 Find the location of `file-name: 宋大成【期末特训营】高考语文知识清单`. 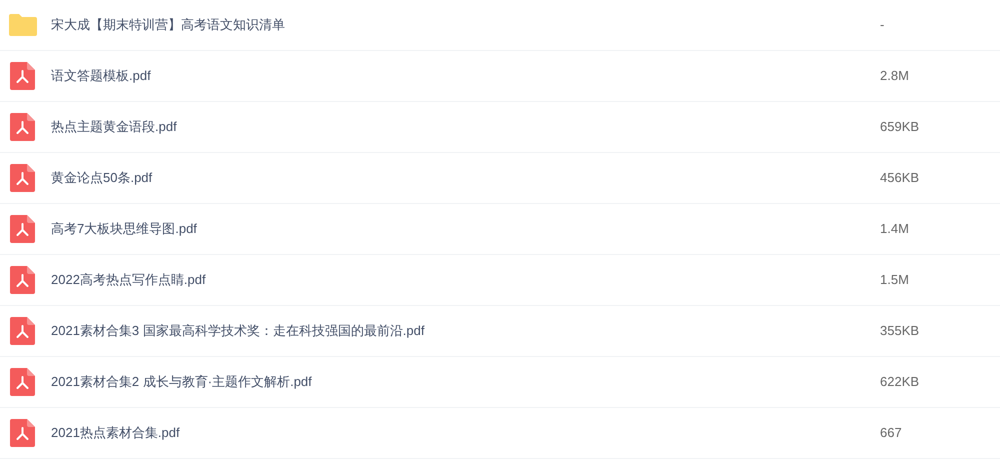

file-name: 宋大成【期末特训营】高考语文知识清单 is located at coordinates (168, 25).